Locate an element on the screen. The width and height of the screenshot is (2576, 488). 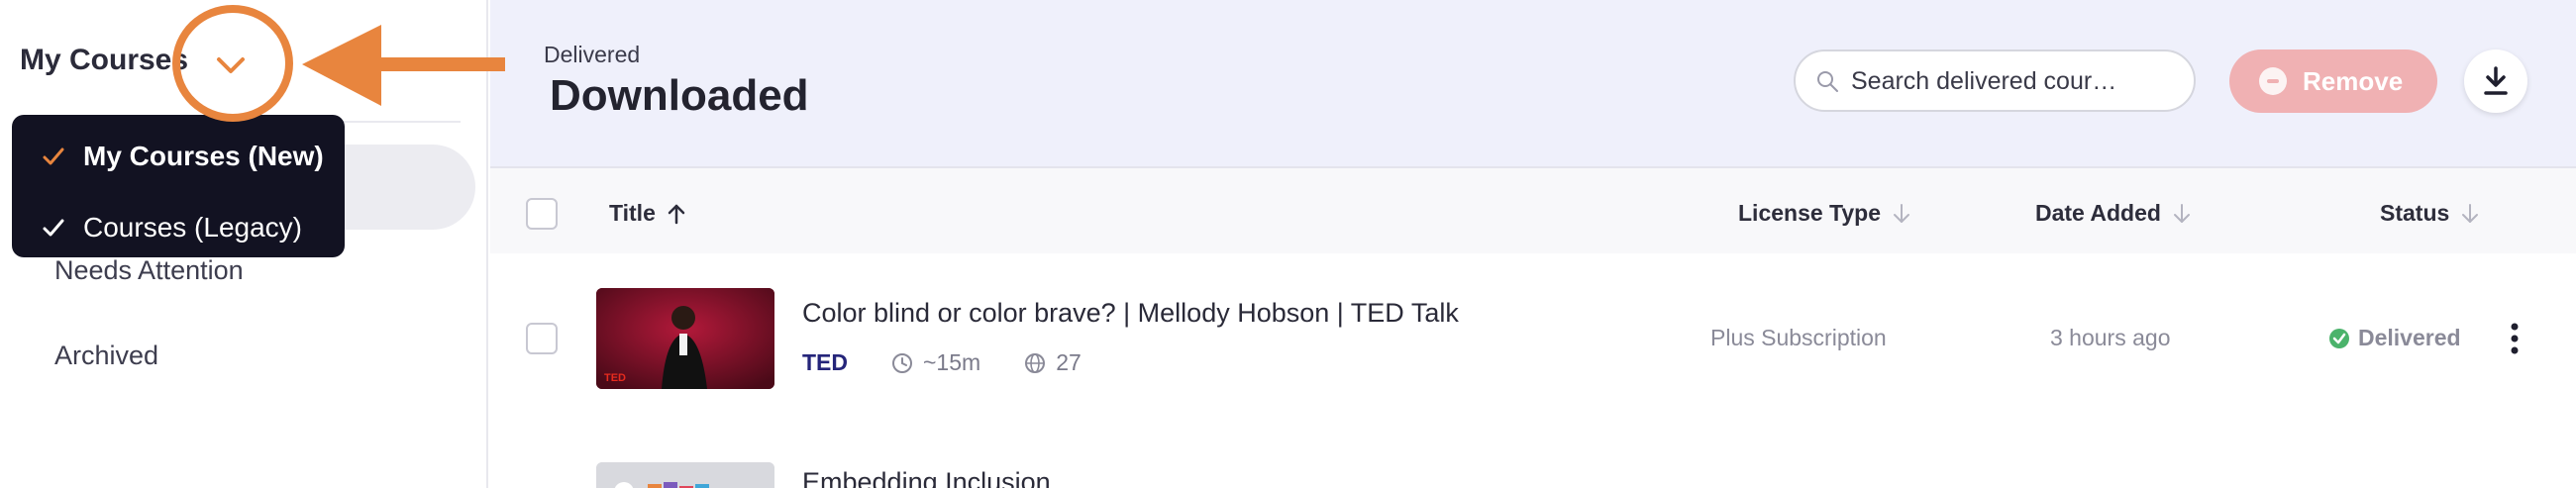
course-thumbnail: TED is located at coordinates (685, 339).